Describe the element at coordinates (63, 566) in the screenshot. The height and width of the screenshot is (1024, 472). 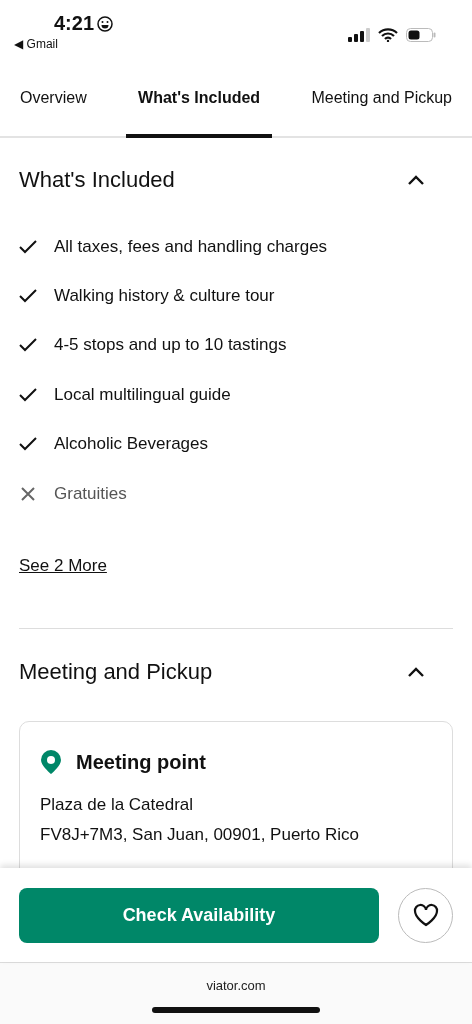
I see `see-more-link: See 2 More` at that location.